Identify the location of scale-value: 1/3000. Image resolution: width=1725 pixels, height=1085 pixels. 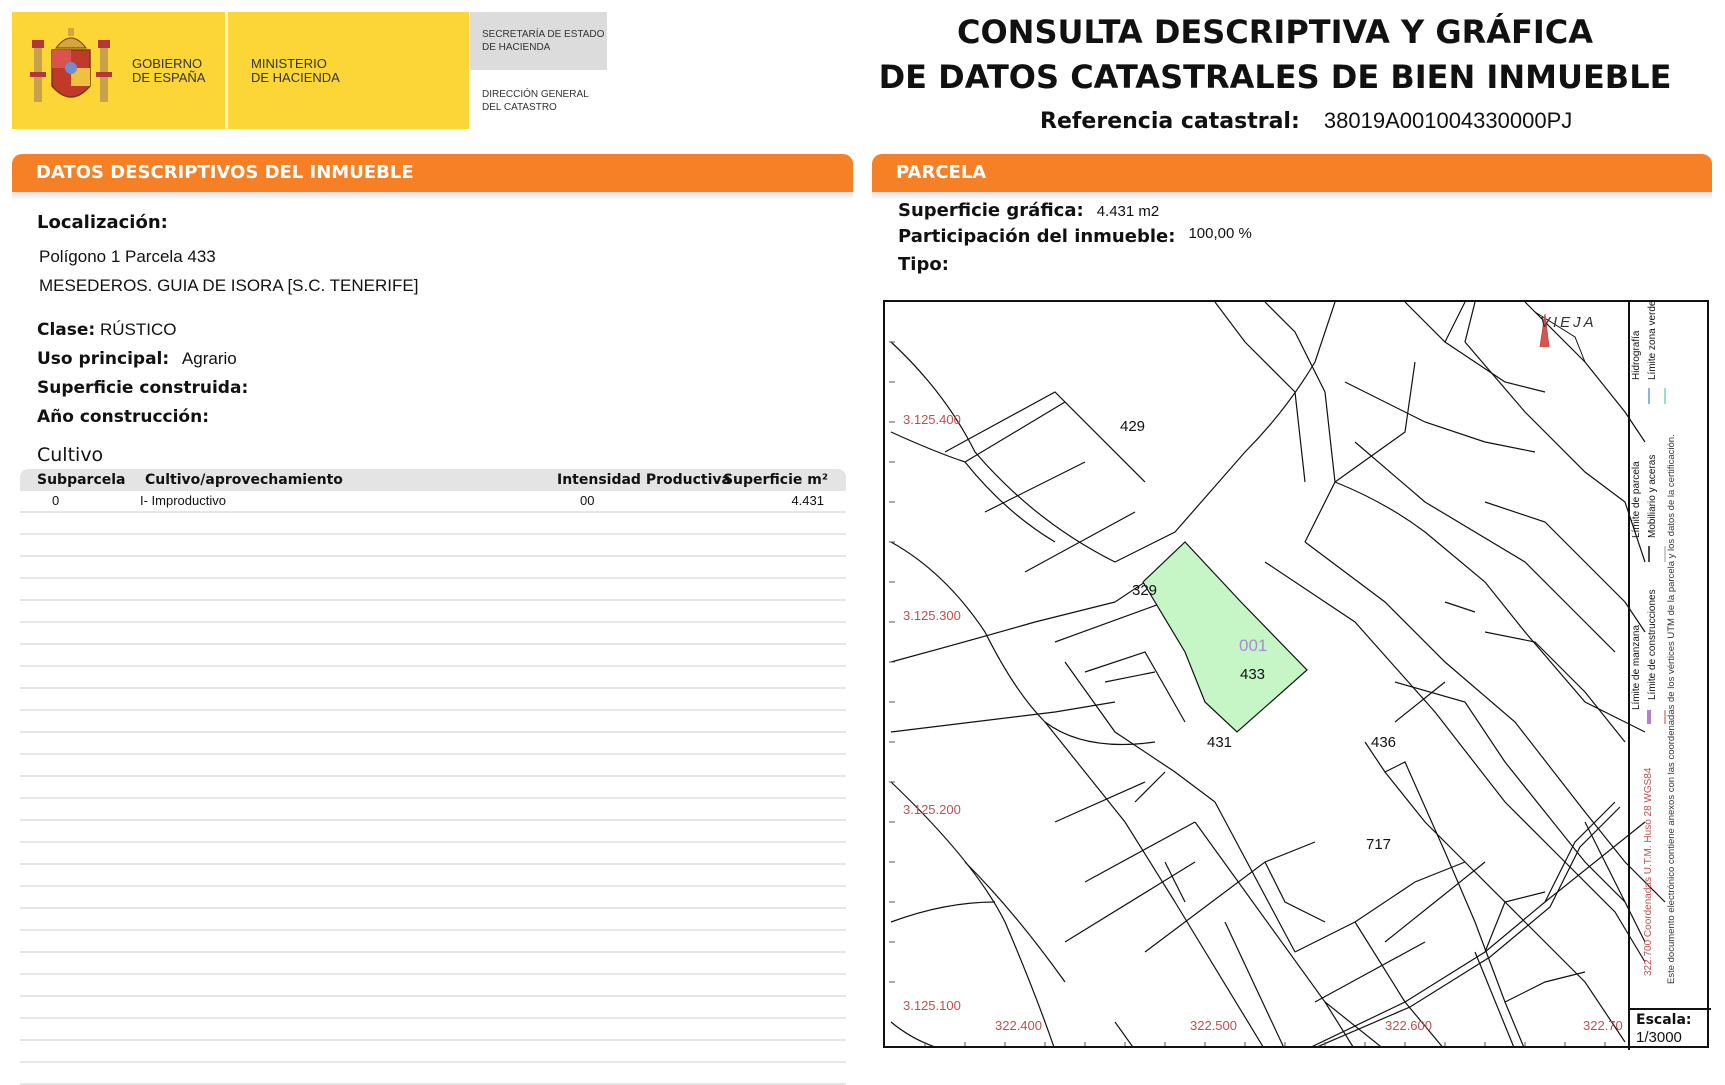
(1659, 1037).